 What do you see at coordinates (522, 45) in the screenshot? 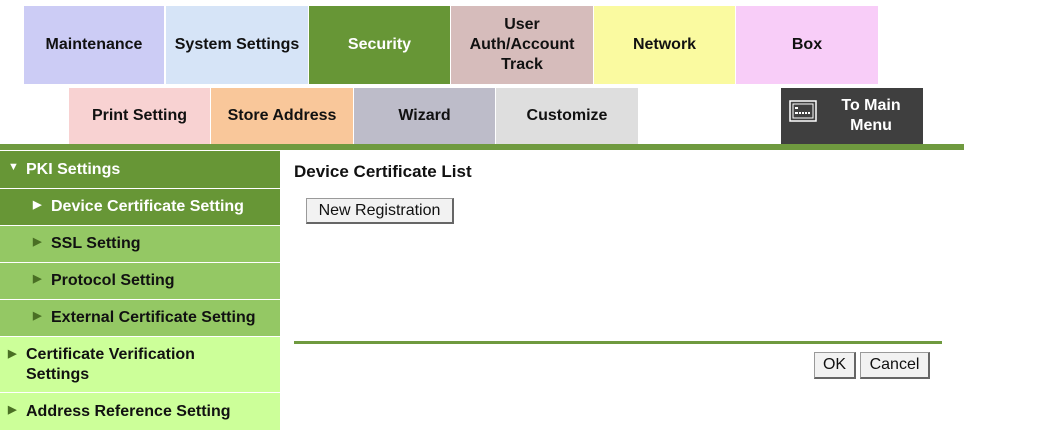
I see `tab-user-auth-account-track: User Auth/Account Track` at bounding box center [522, 45].